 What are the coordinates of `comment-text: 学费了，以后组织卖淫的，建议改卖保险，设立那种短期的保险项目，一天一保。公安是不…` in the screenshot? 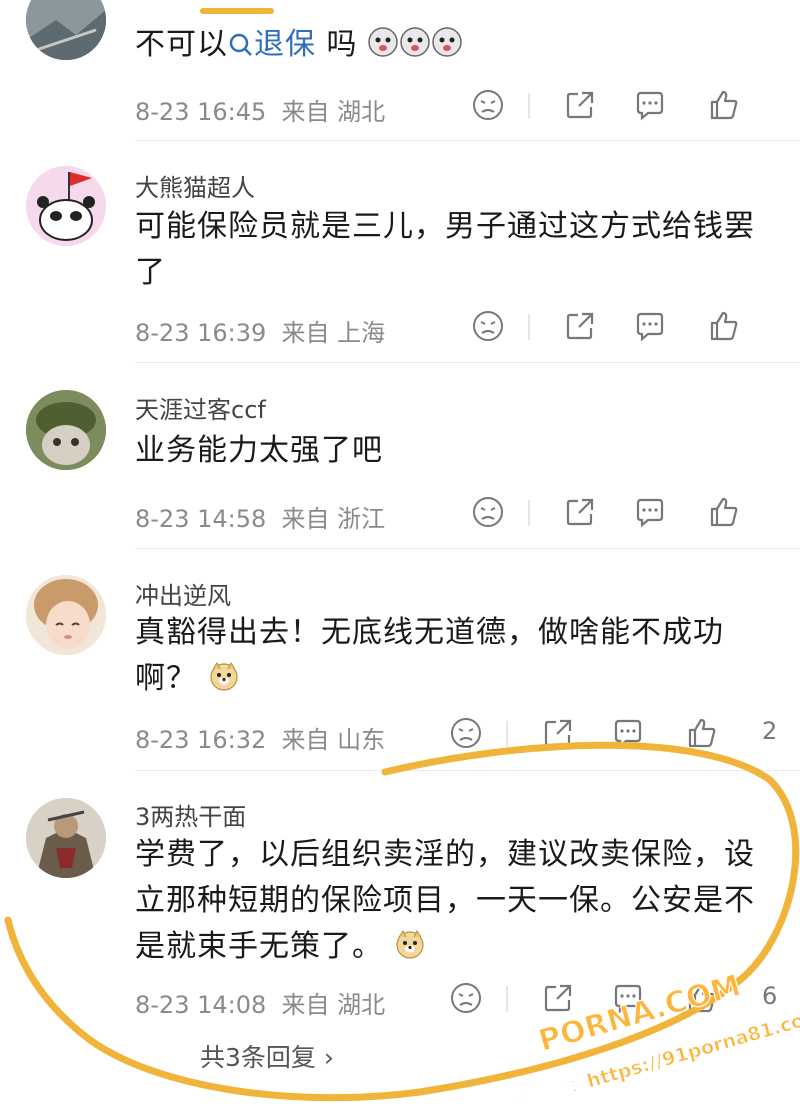 It's located at (445, 900).